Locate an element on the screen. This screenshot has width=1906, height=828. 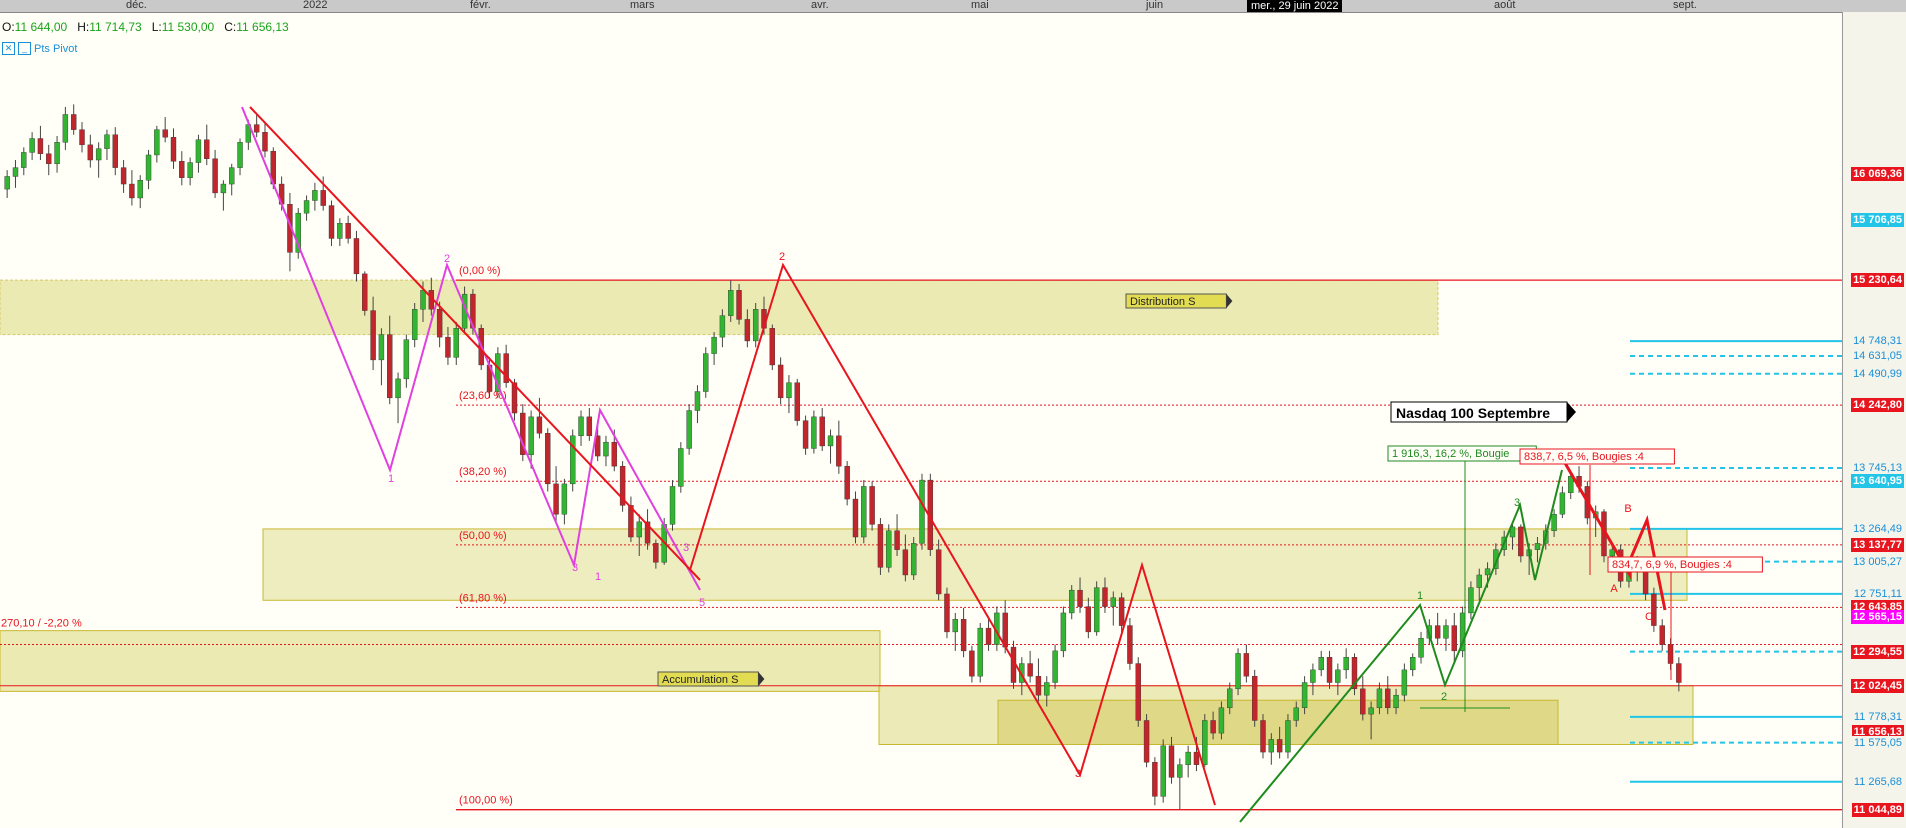
open-label: O: is located at coordinates (8, 27).